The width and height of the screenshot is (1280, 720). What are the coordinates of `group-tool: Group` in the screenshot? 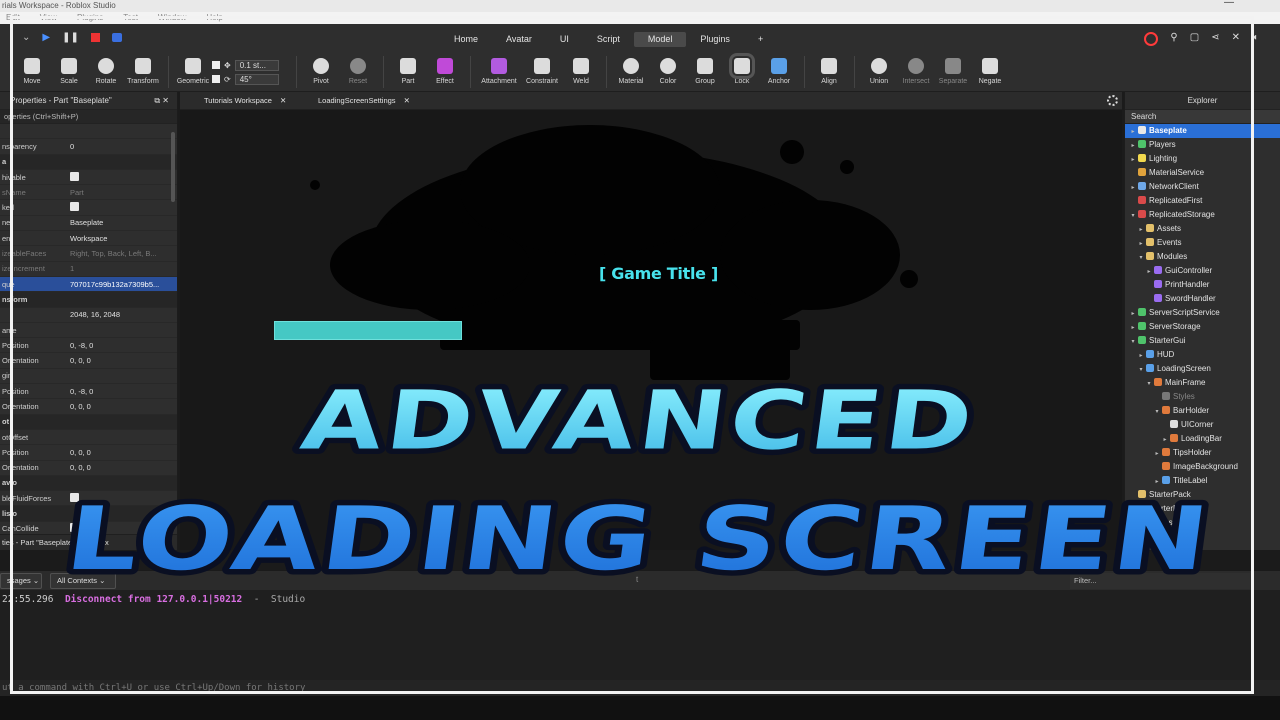 It's located at (705, 69).